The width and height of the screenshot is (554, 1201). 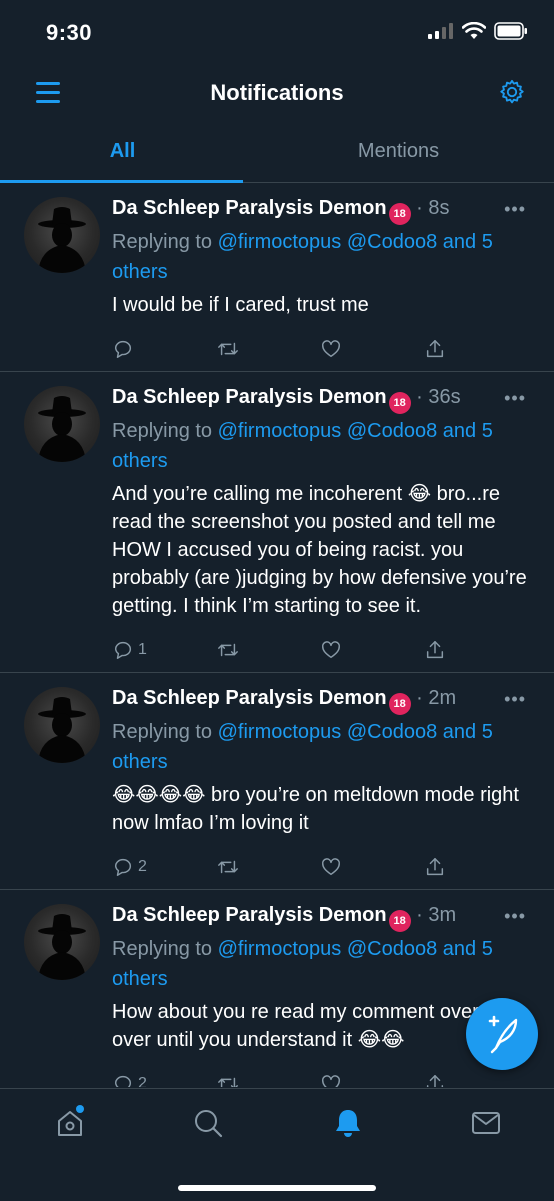 What do you see at coordinates (398, 151) in the screenshot?
I see `tab-mentions: Mentions` at bounding box center [398, 151].